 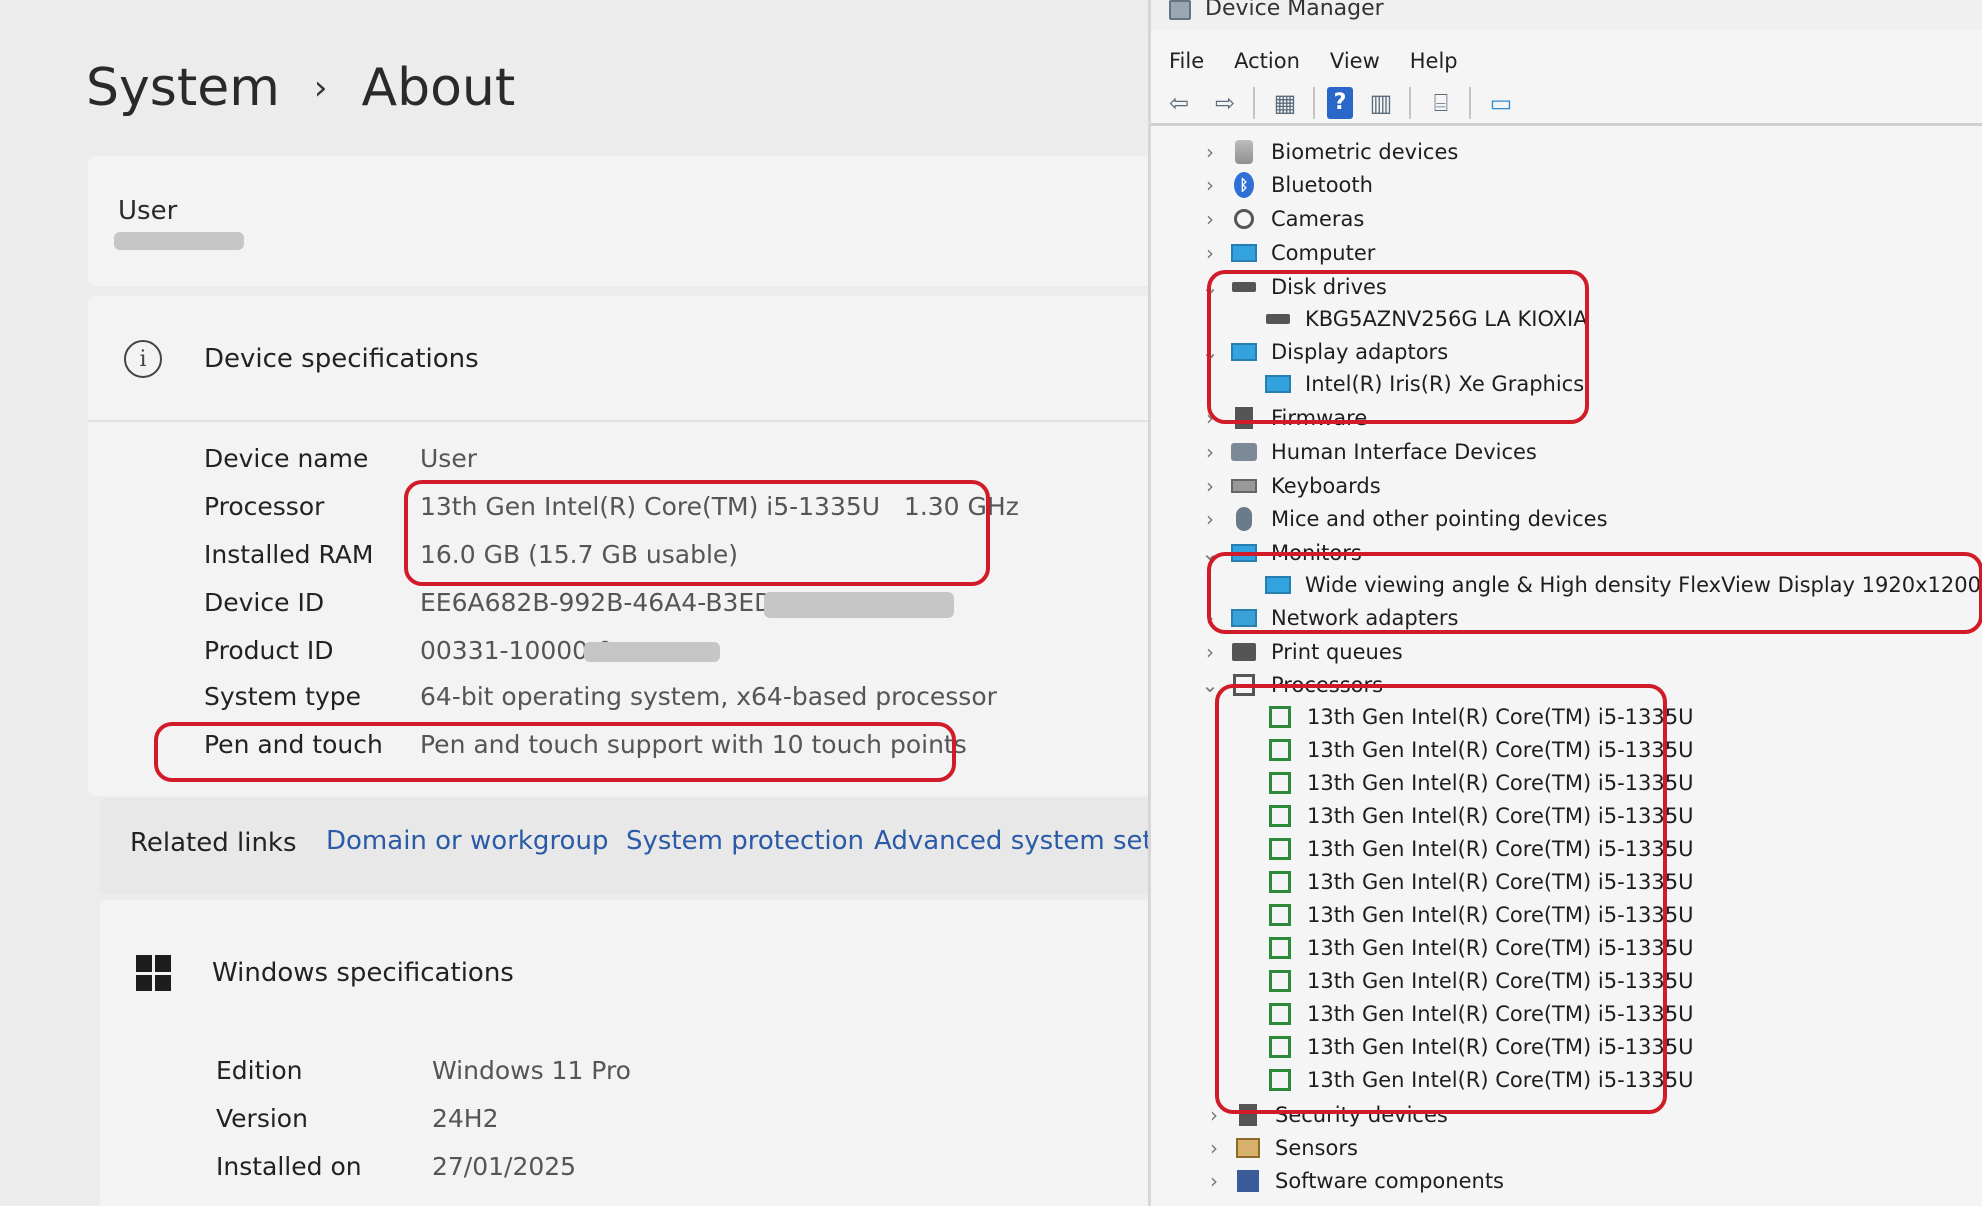 I want to click on tree-label: KBG5AZNV256G LA KIOXIA, so click(x=1446, y=319).